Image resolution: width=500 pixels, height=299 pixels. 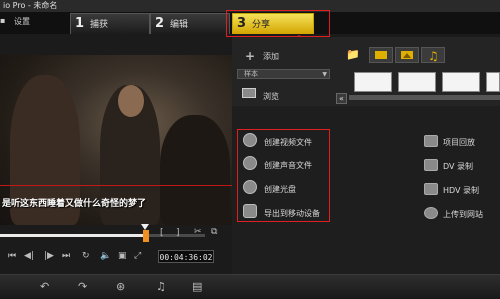 I want to click on window-title: io Pro - 未命名, so click(x=30, y=5).